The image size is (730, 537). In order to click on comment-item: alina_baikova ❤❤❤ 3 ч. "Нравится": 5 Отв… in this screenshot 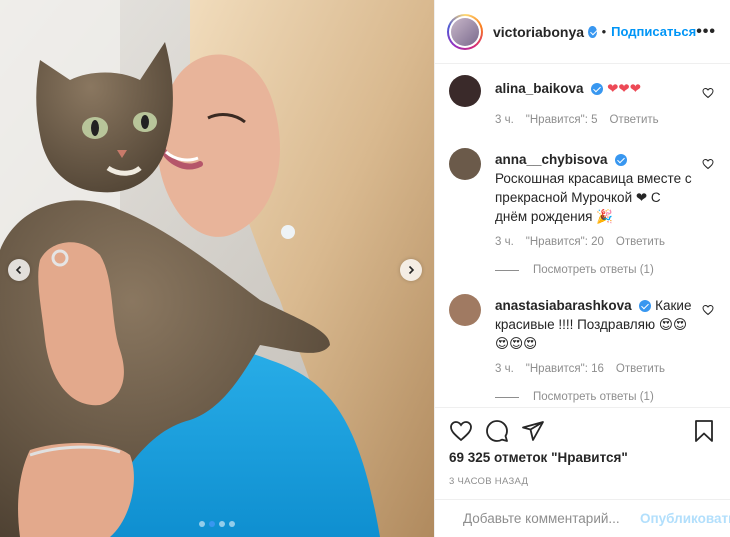, I will do `click(583, 96)`.